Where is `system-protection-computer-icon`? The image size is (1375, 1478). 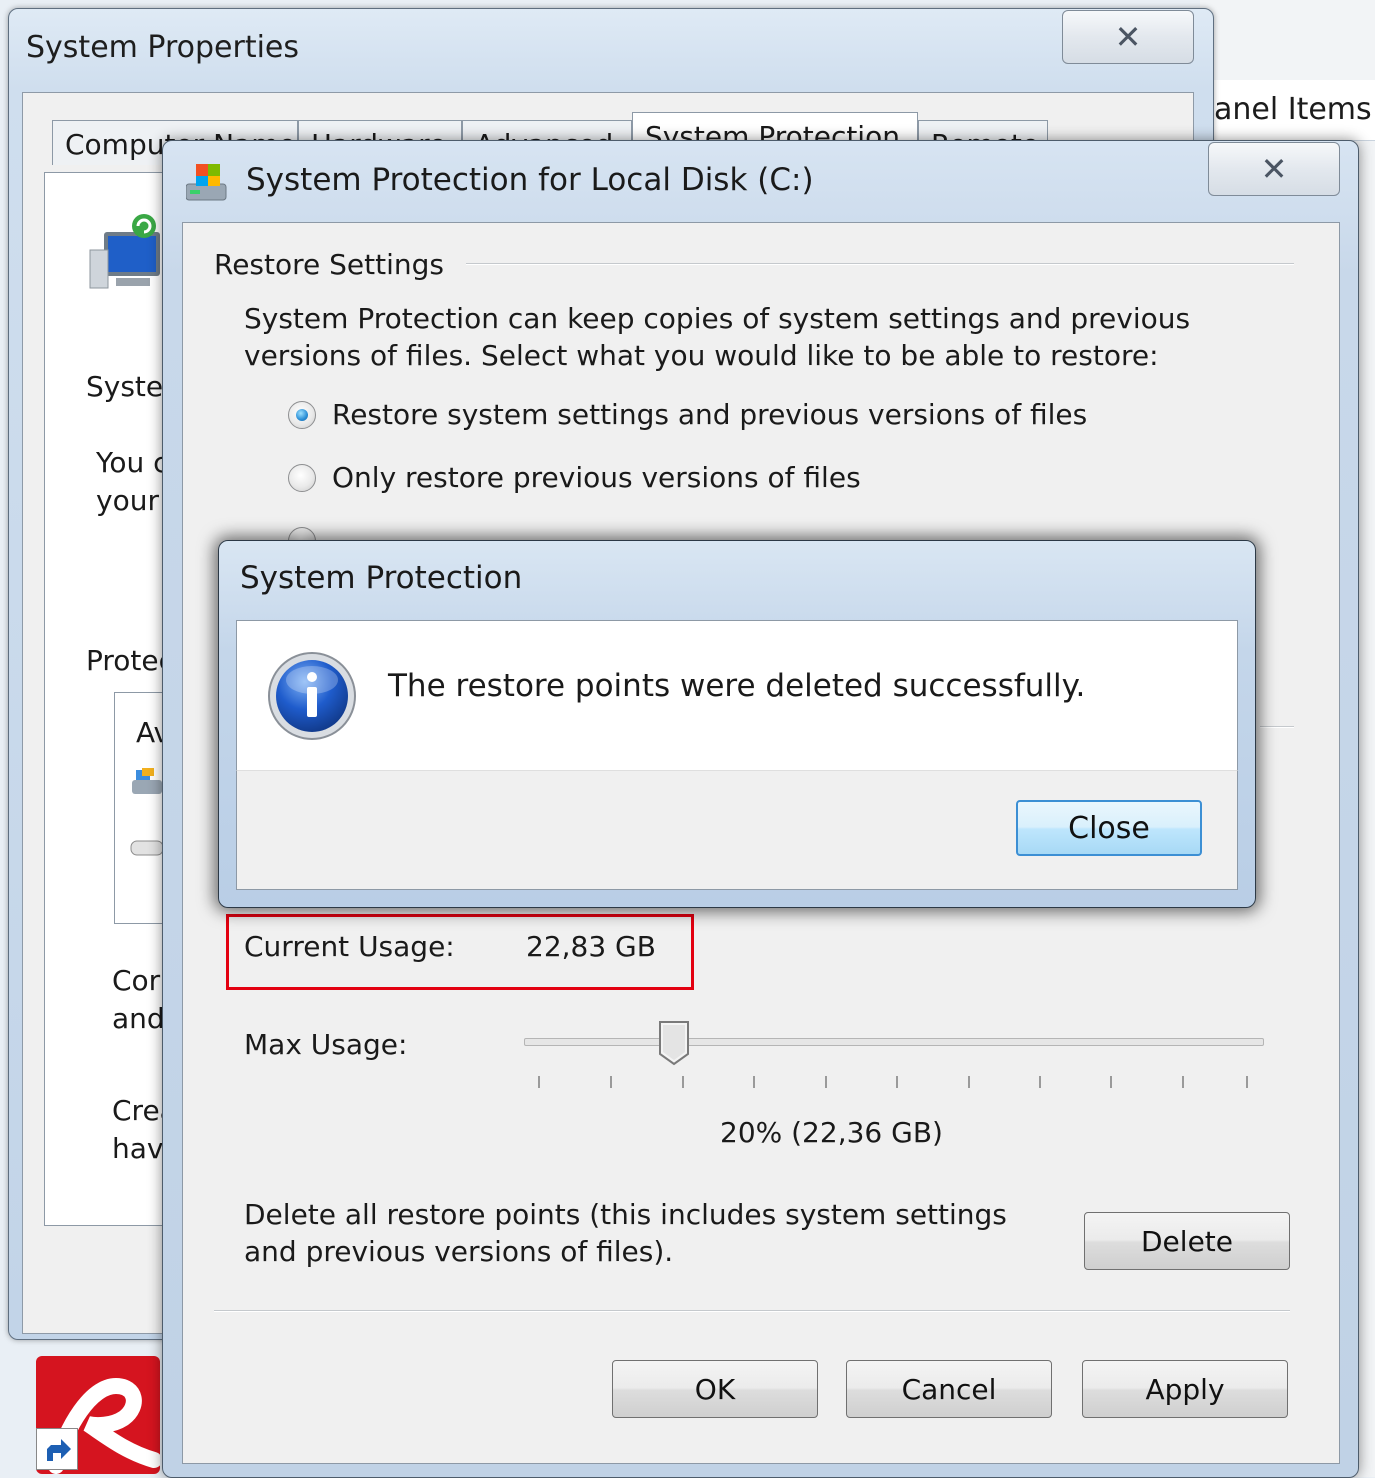
system-protection-computer-icon is located at coordinates (126, 254).